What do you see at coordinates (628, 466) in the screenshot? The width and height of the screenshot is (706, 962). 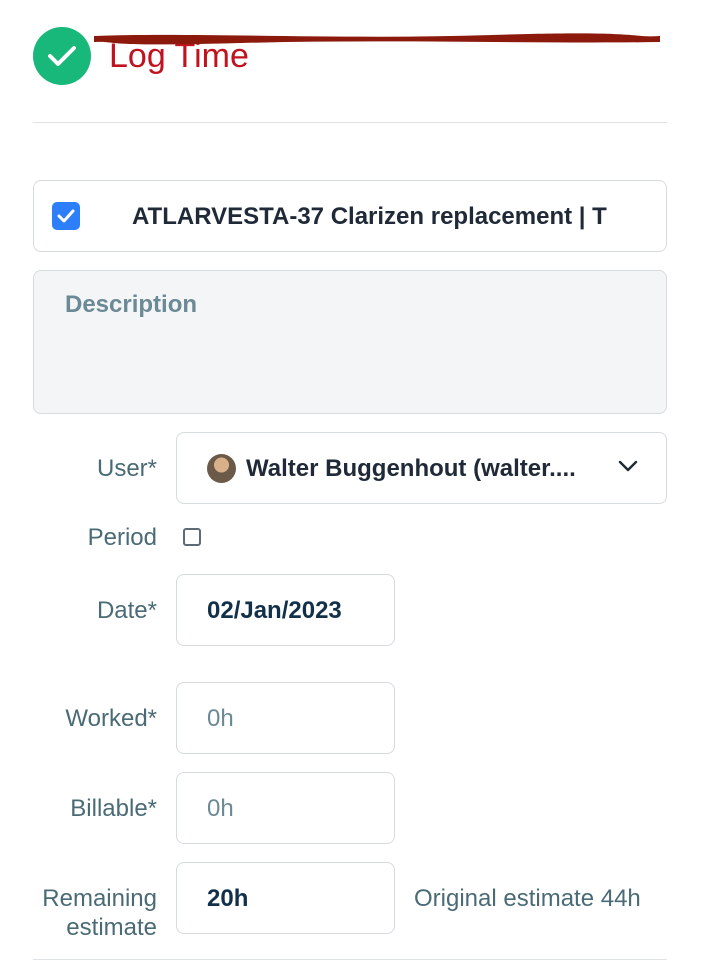 I see `chevron-down-icon` at bounding box center [628, 466].